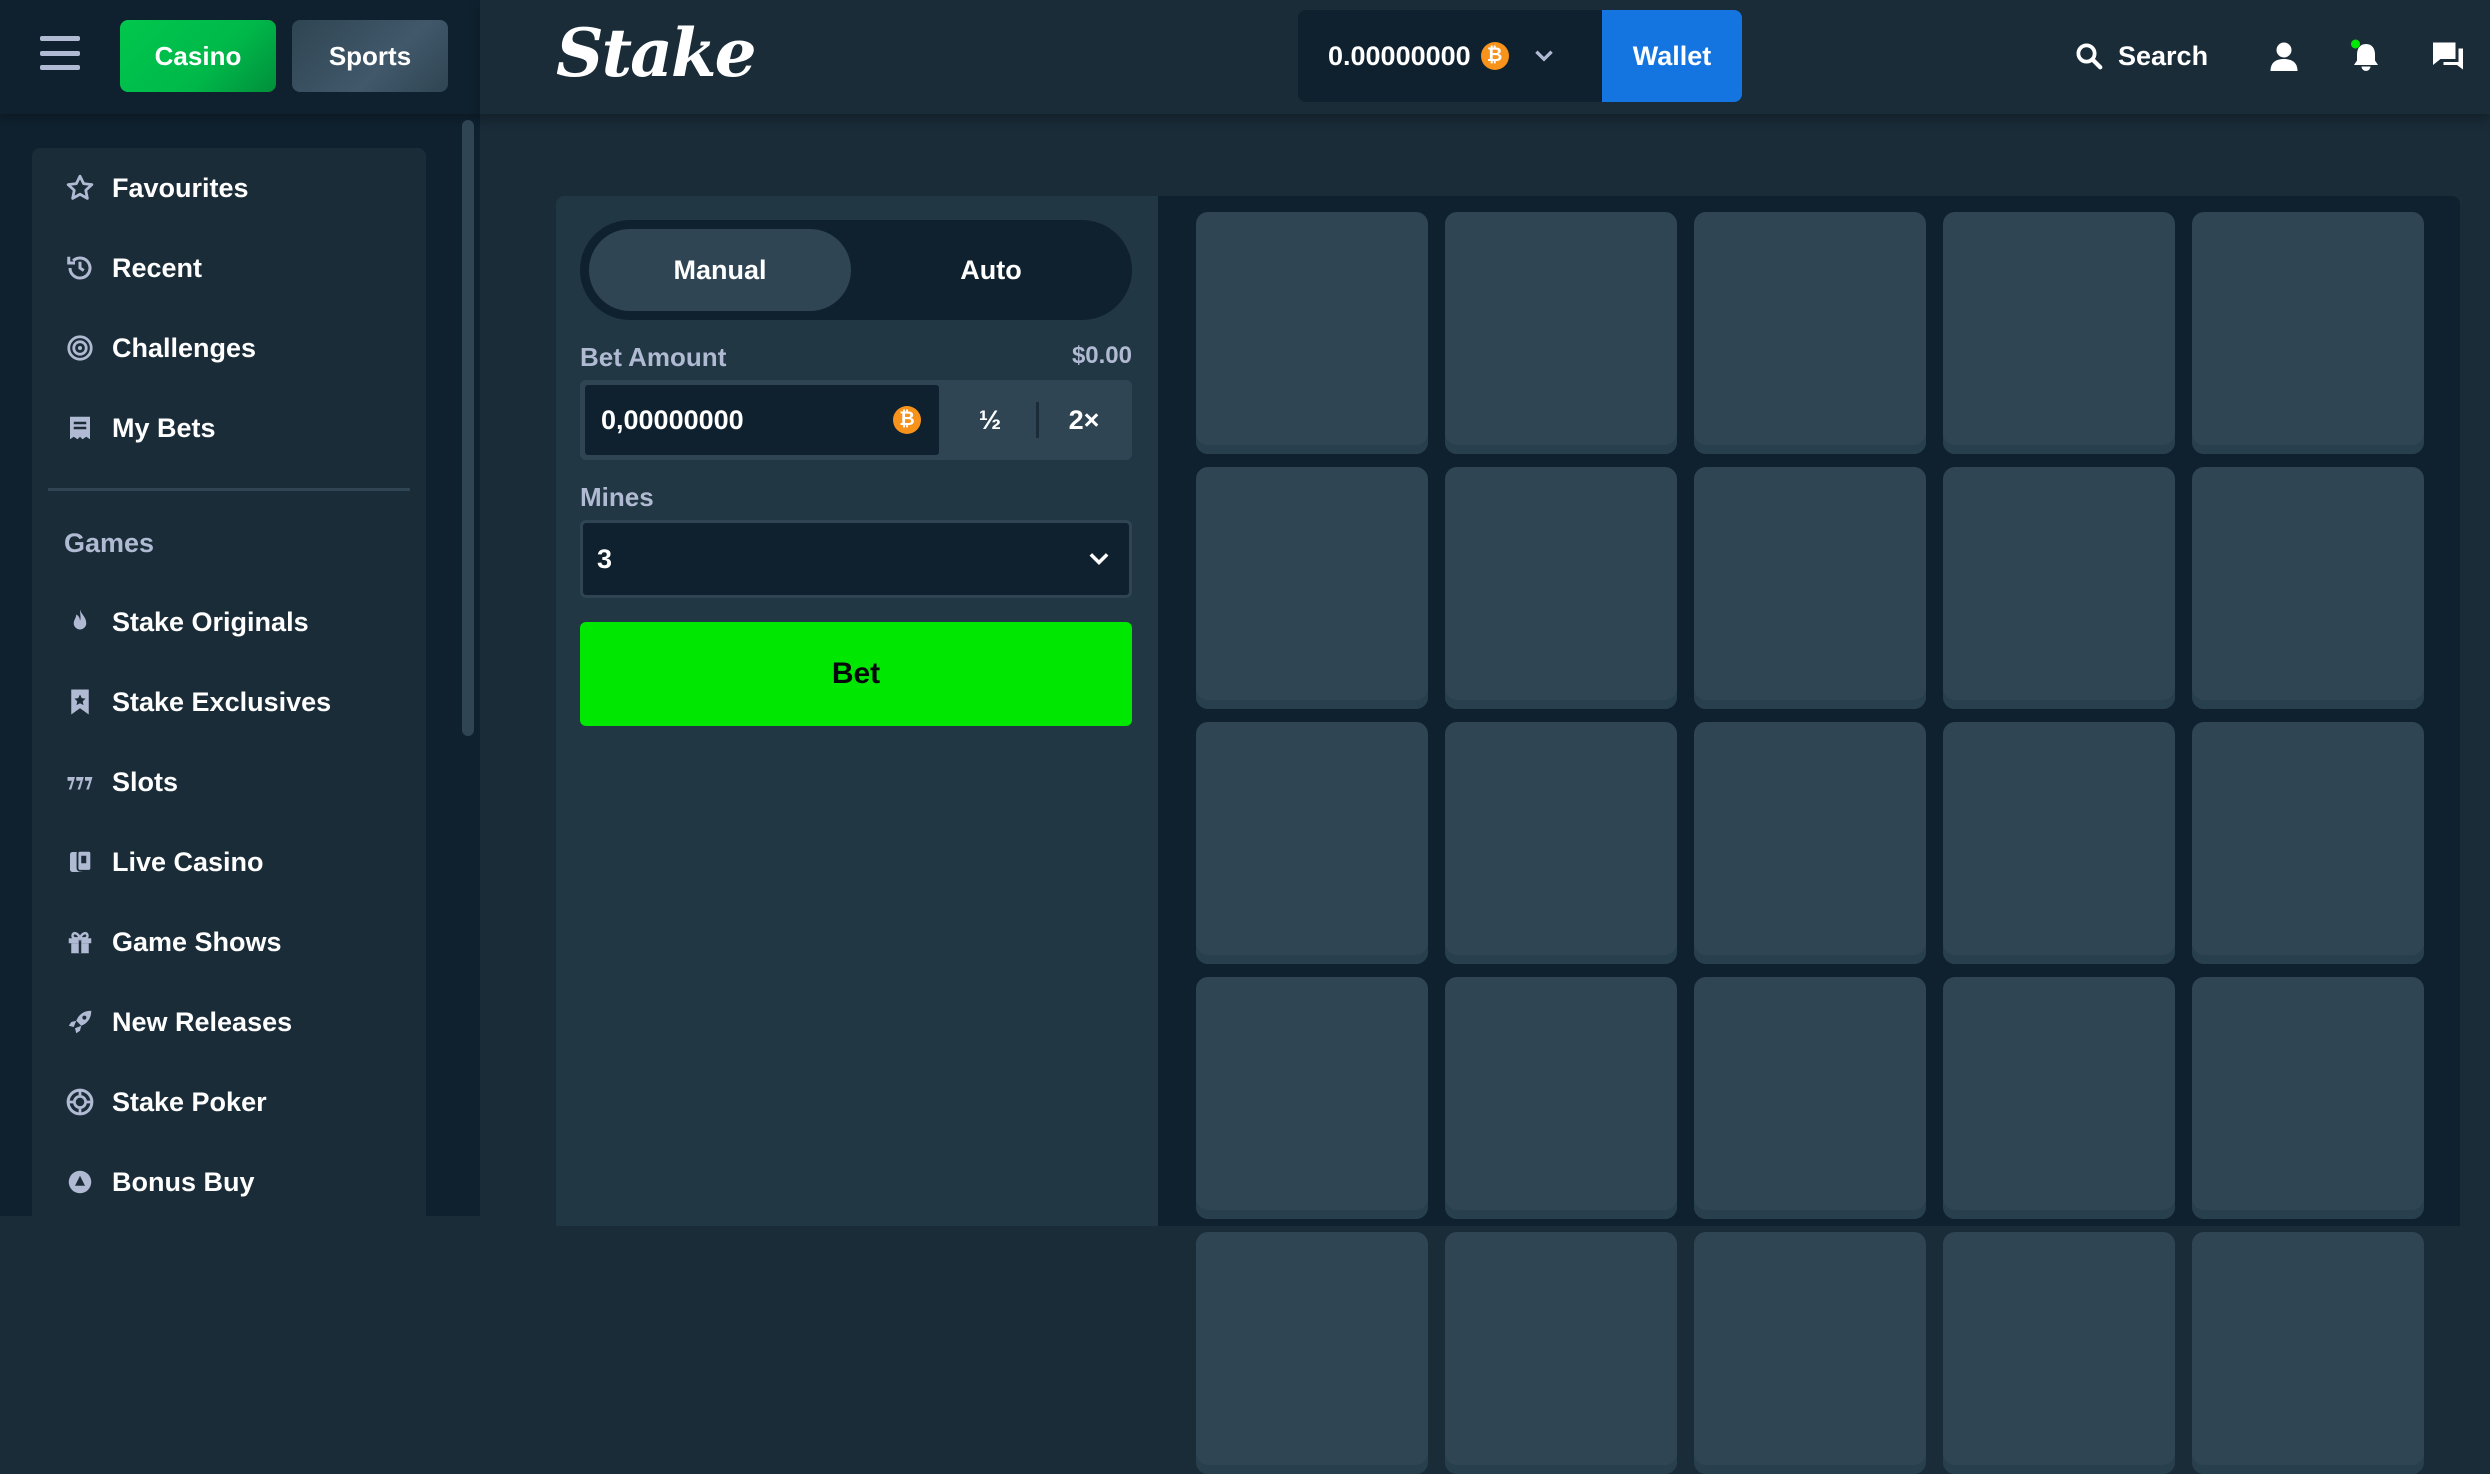 The image size is (2490, 1474). Describe the element at coordinates (856, 674) in the screenshot. I see `bet-button: Bet` at that location.